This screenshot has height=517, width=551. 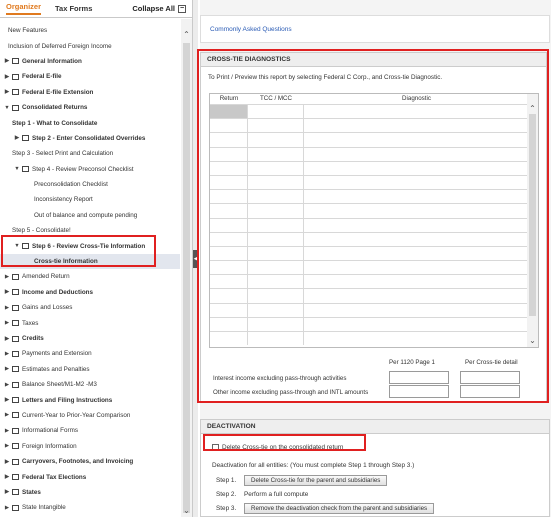 What do you see at coordinates (276, 494) in the screenshot?
I see `step2-text: Perform a full compute` at bounding box center [276, 494].